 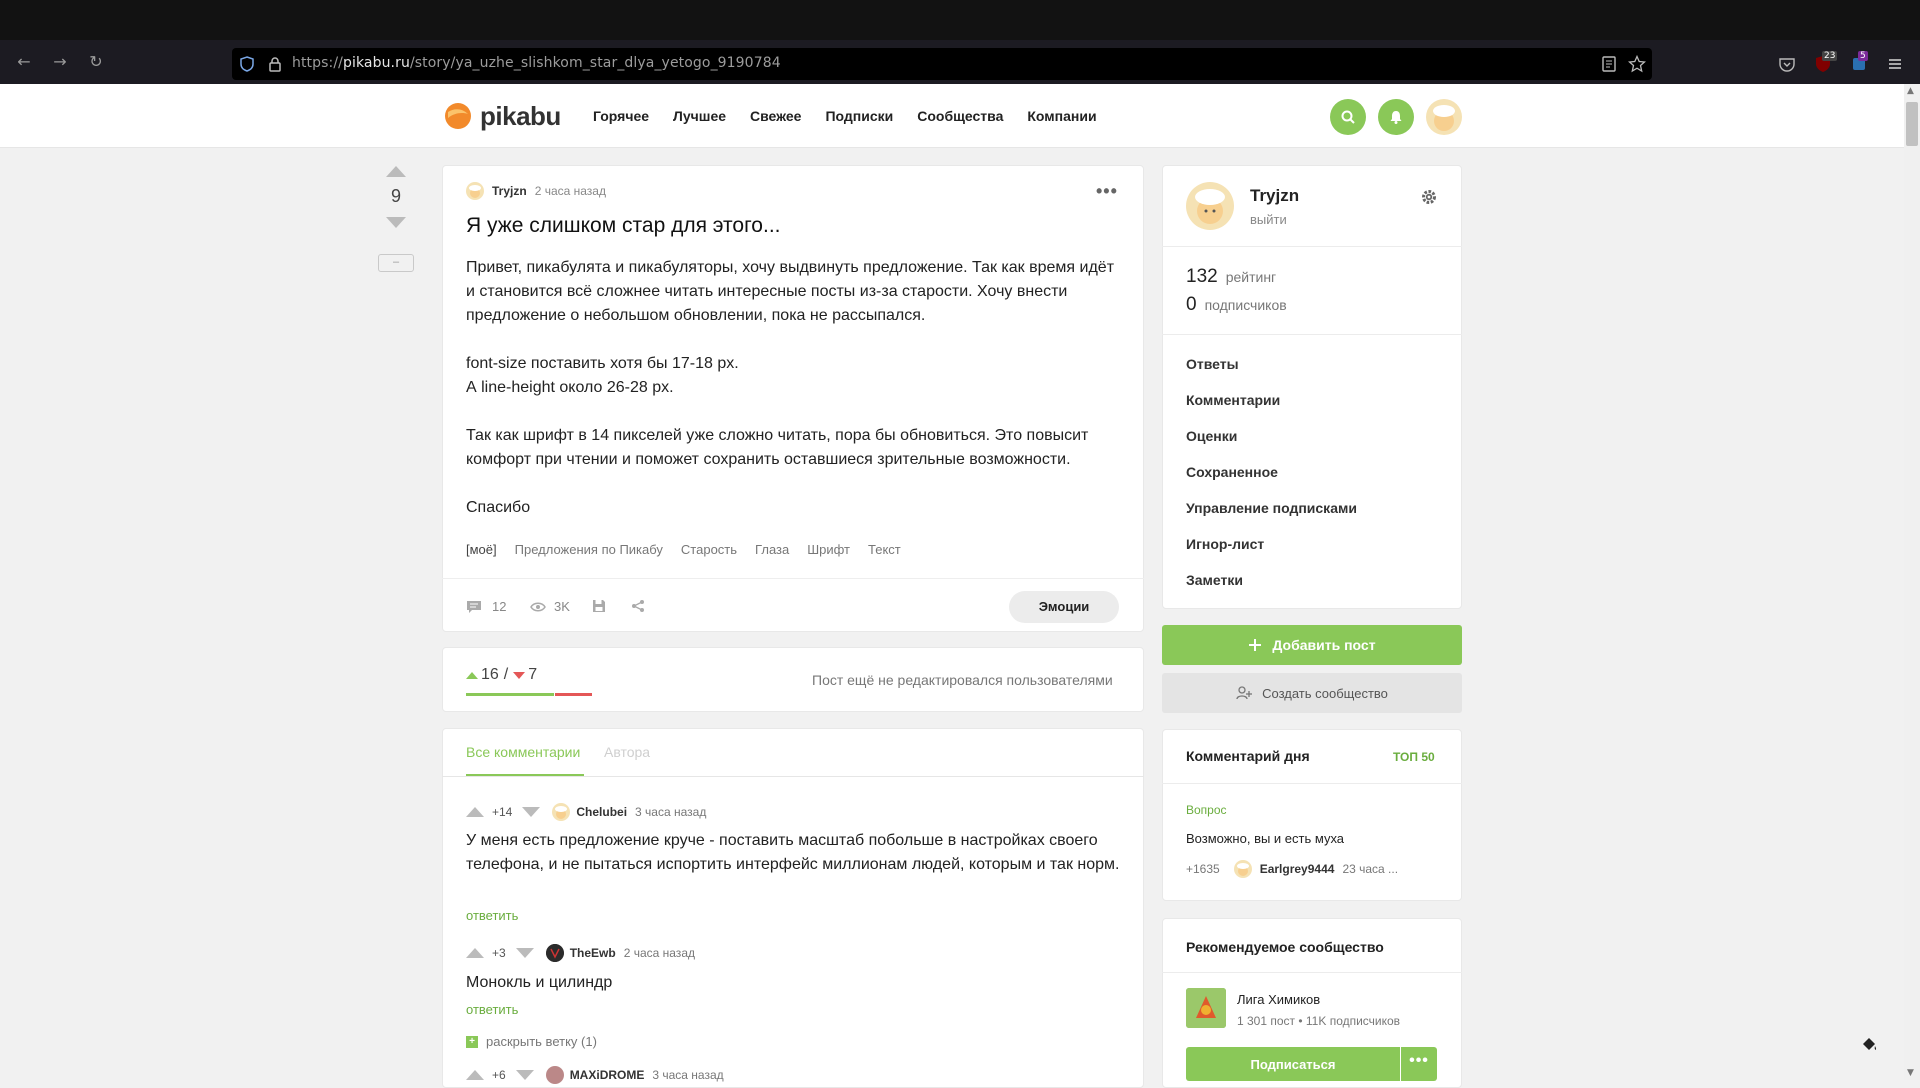 What do you see at coordinates (541, 1041) in the screenshot?
I see `expand-thread-label: раскрыть ветку (1)` at bounding box center [541, 1041].